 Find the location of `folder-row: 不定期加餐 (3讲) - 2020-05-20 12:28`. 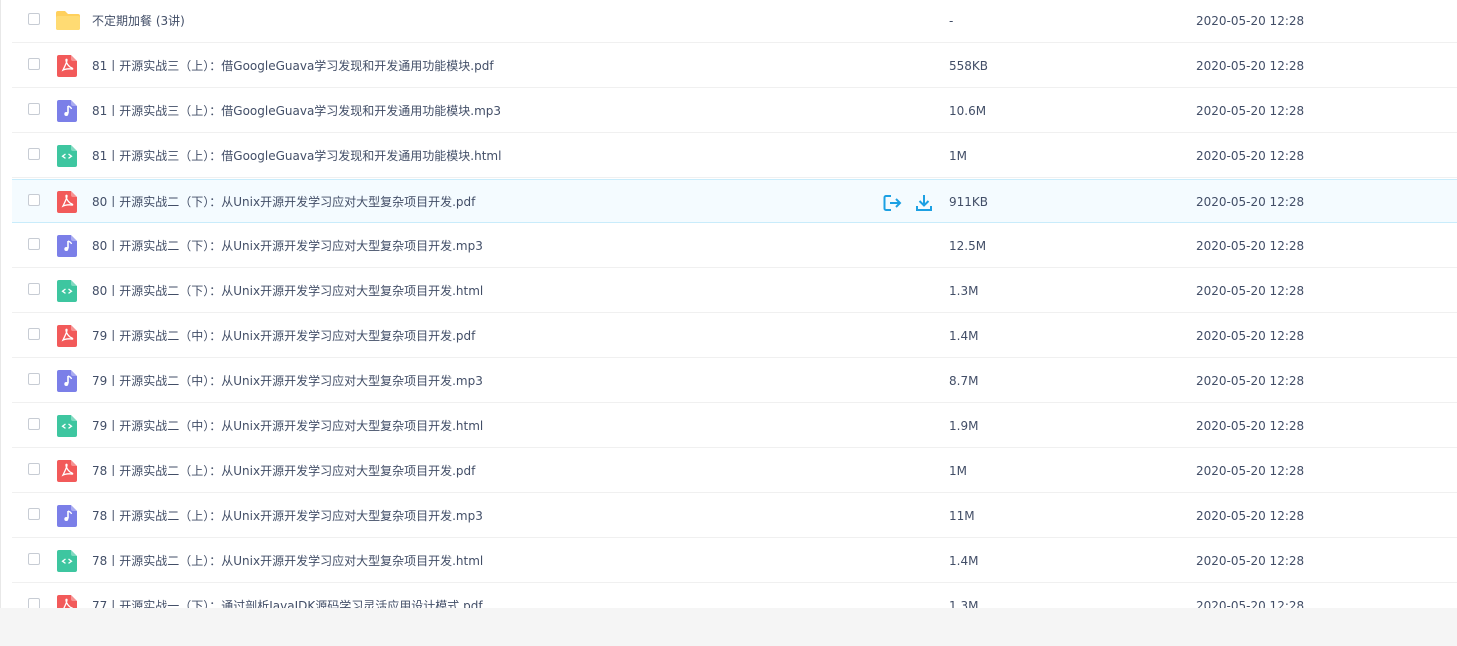

folder-row: 不定期加餐 (3讲) - 2020-05-20 12:28 is located at coordinates (734, 21).